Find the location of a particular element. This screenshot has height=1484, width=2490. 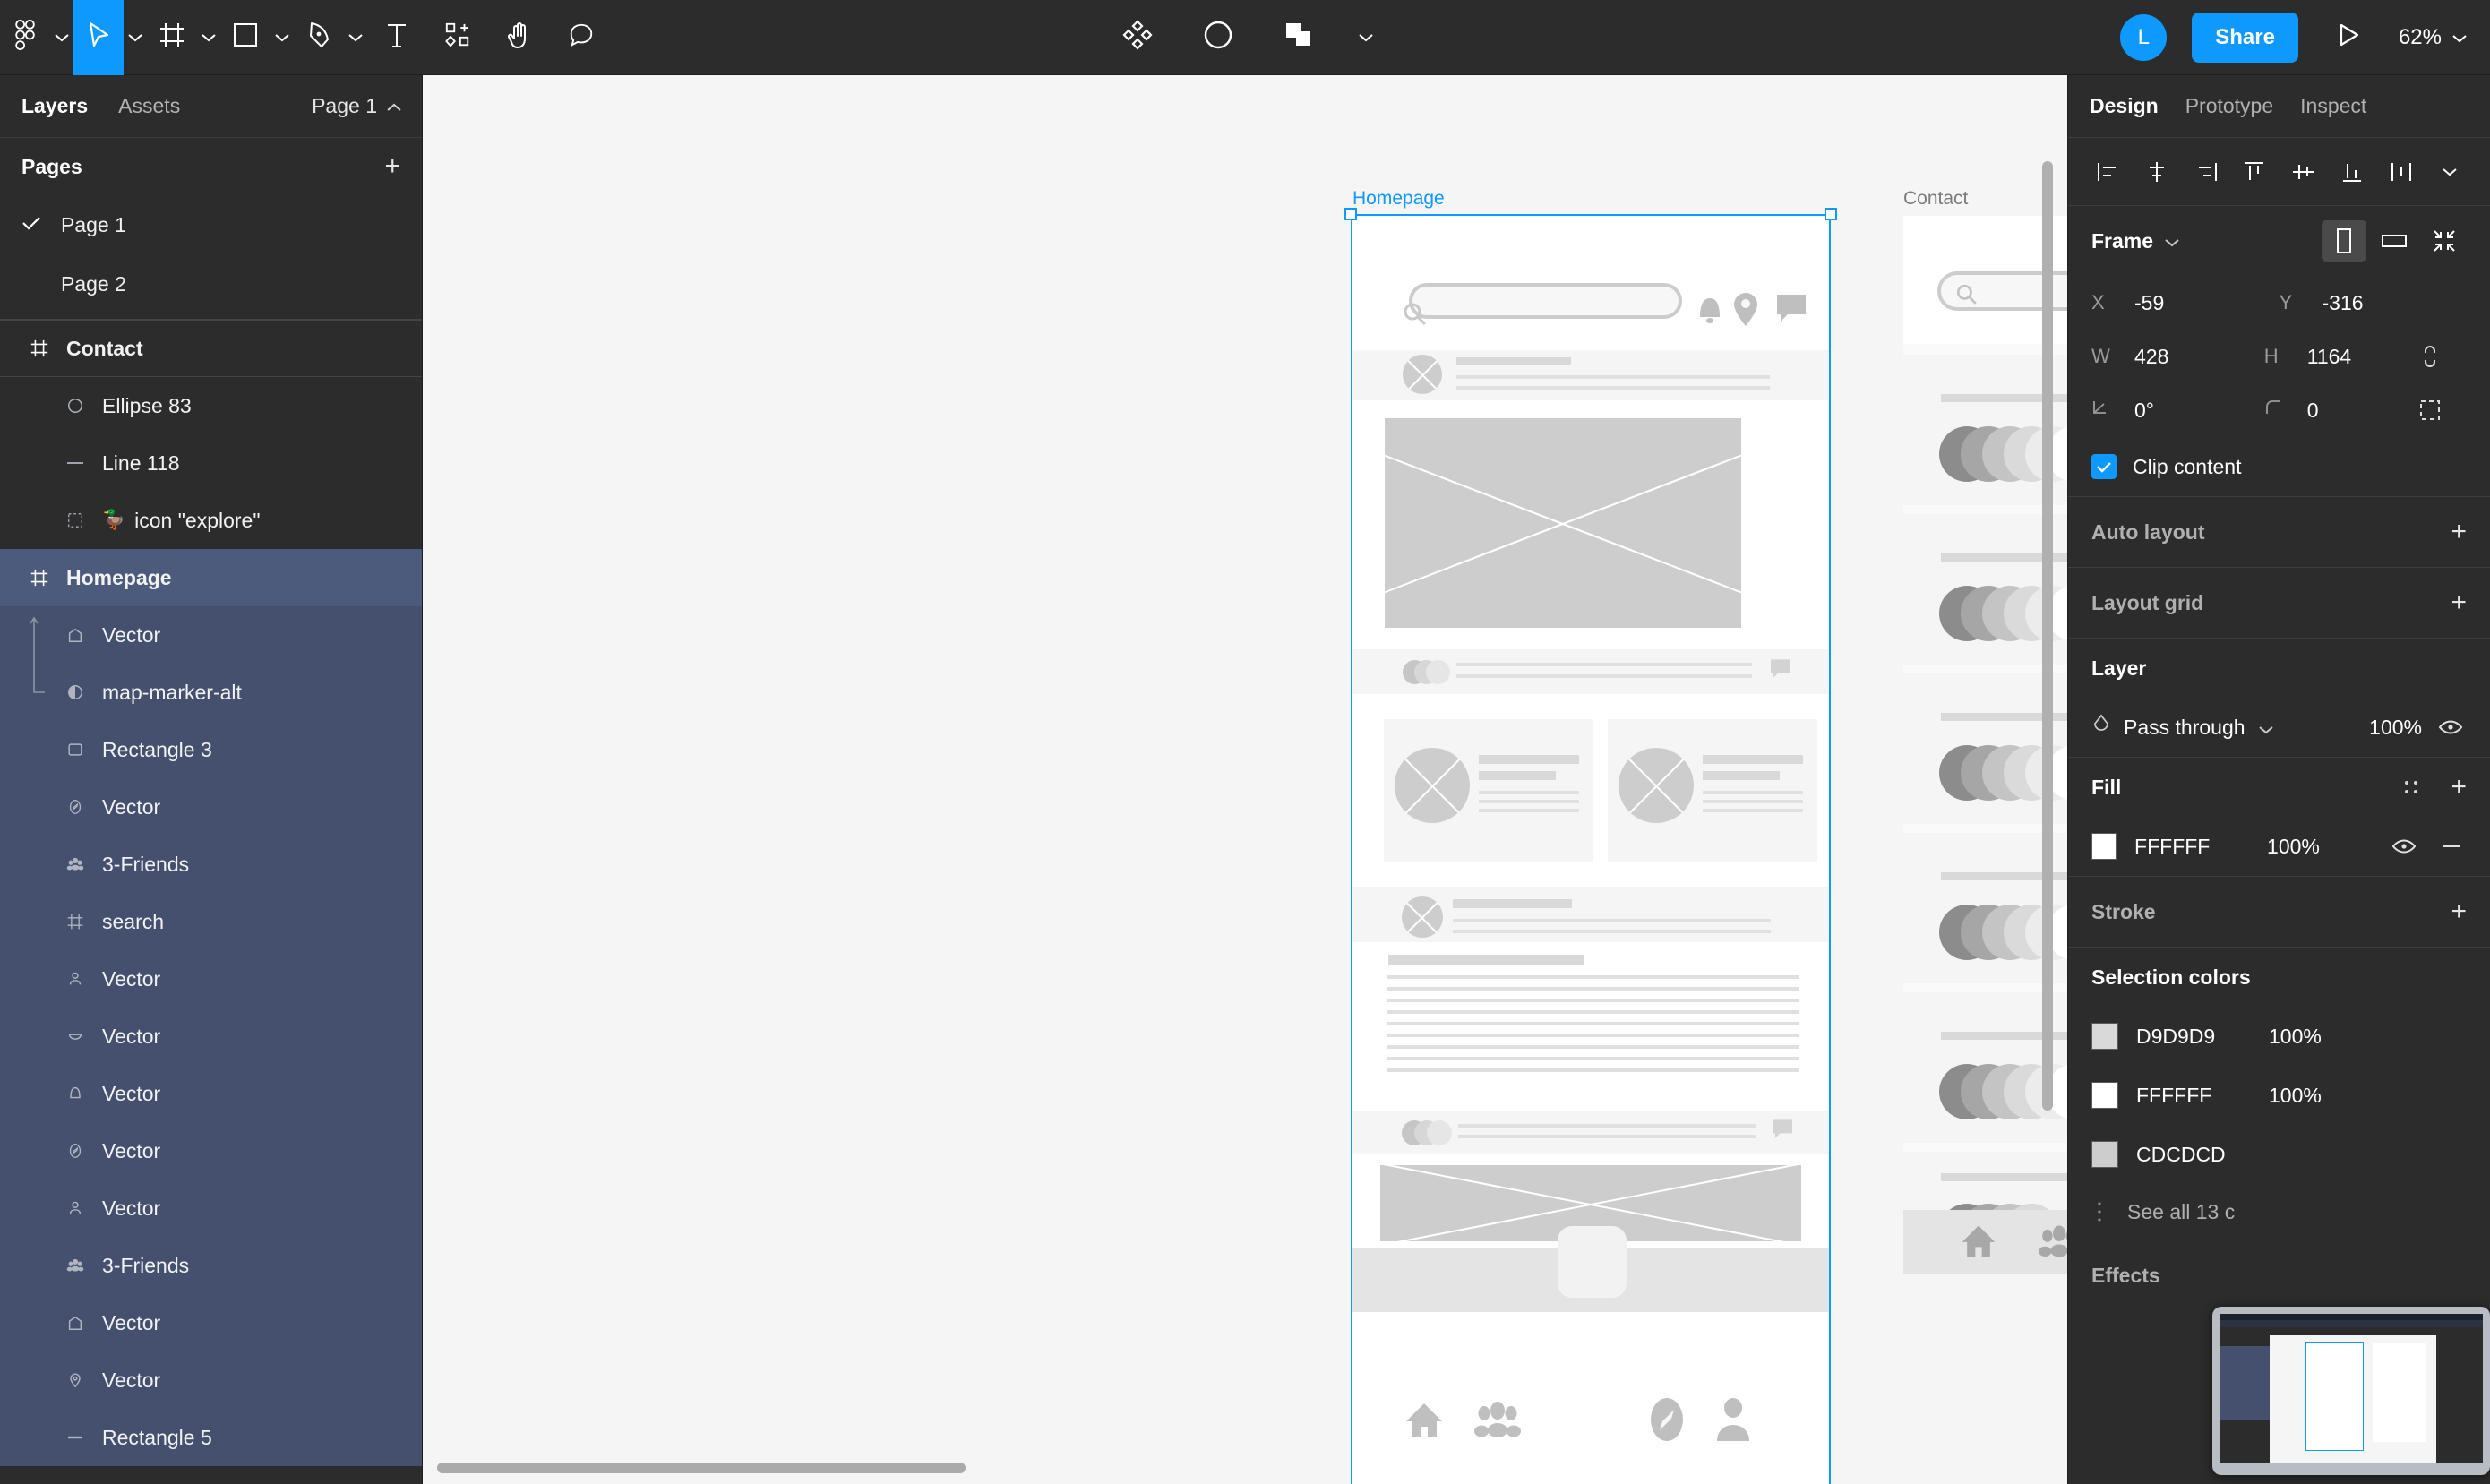

layer-row-ellipse-83: Ellipse 83 is located at coordinates (211, 405).